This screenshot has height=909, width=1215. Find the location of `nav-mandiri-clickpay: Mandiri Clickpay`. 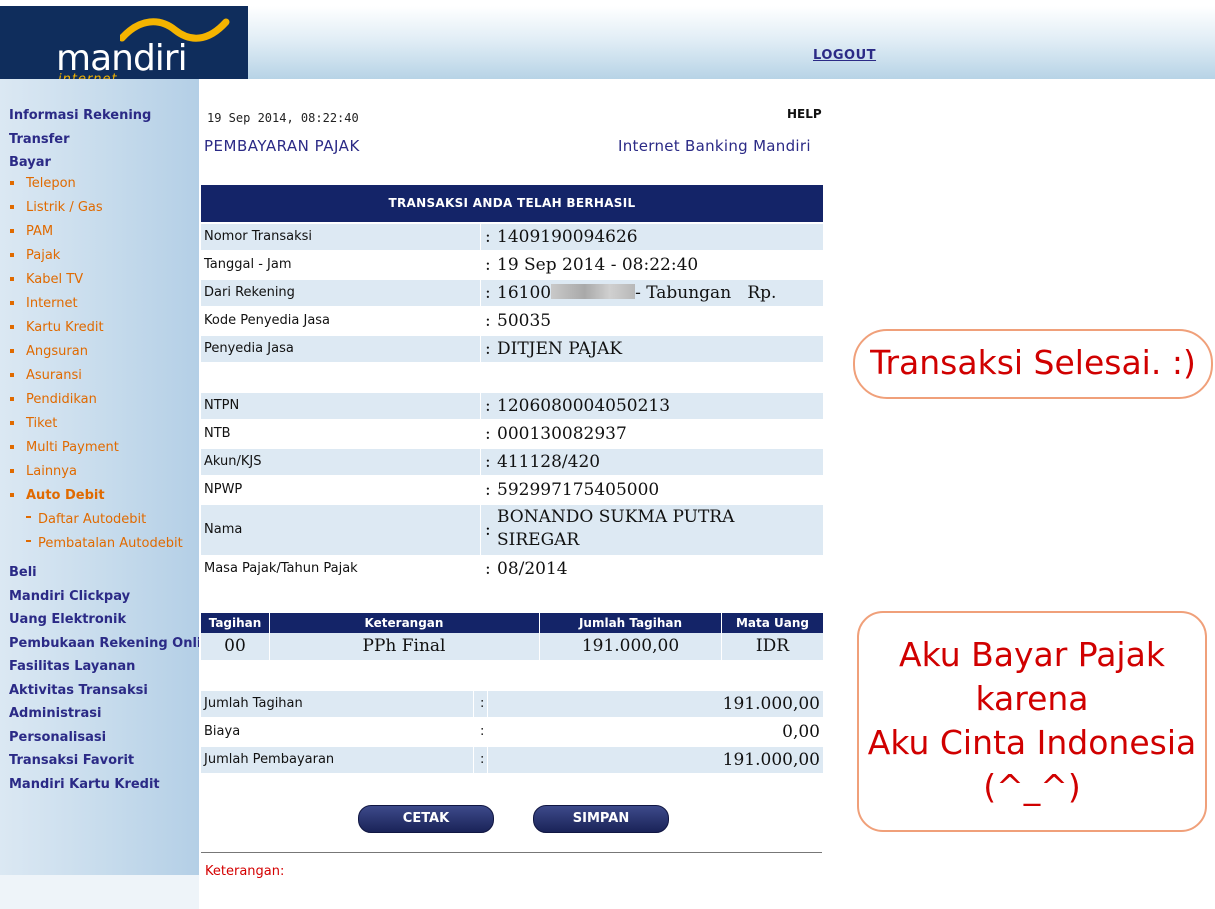

nav-mandiri-clickpay: Mandiri Clickpay is located at coordinates (69, 596).